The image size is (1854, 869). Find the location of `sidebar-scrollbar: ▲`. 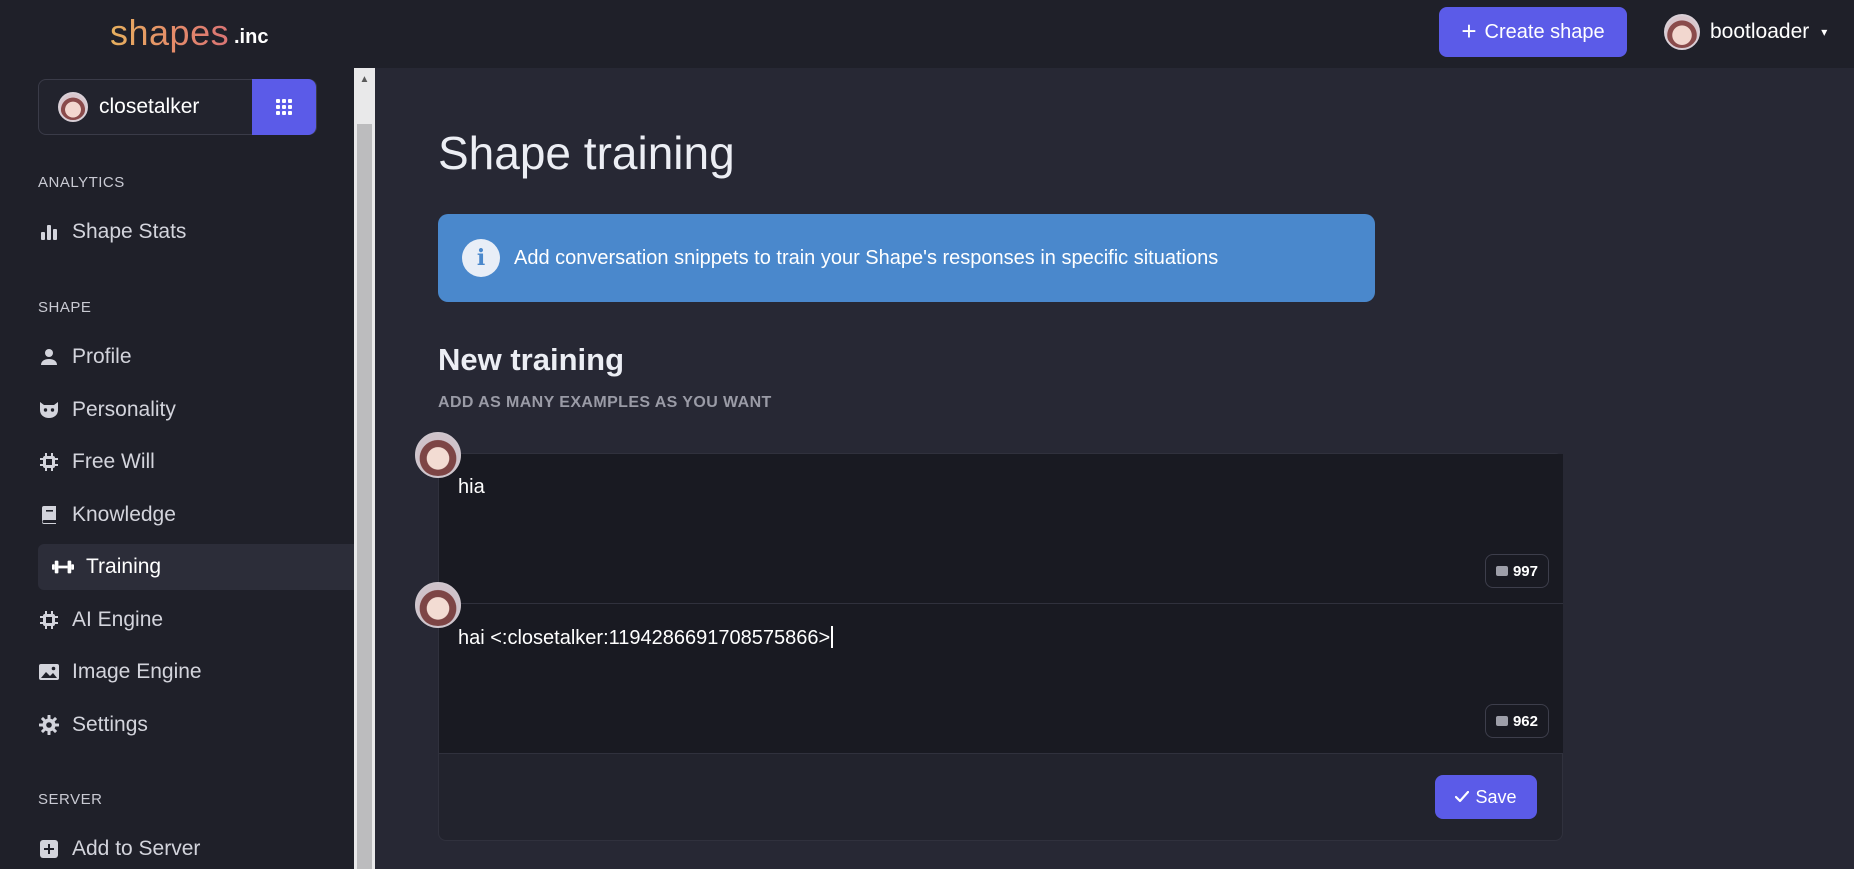

sidebar-scrollbar: ▲ is located at coordinates (364, 468).